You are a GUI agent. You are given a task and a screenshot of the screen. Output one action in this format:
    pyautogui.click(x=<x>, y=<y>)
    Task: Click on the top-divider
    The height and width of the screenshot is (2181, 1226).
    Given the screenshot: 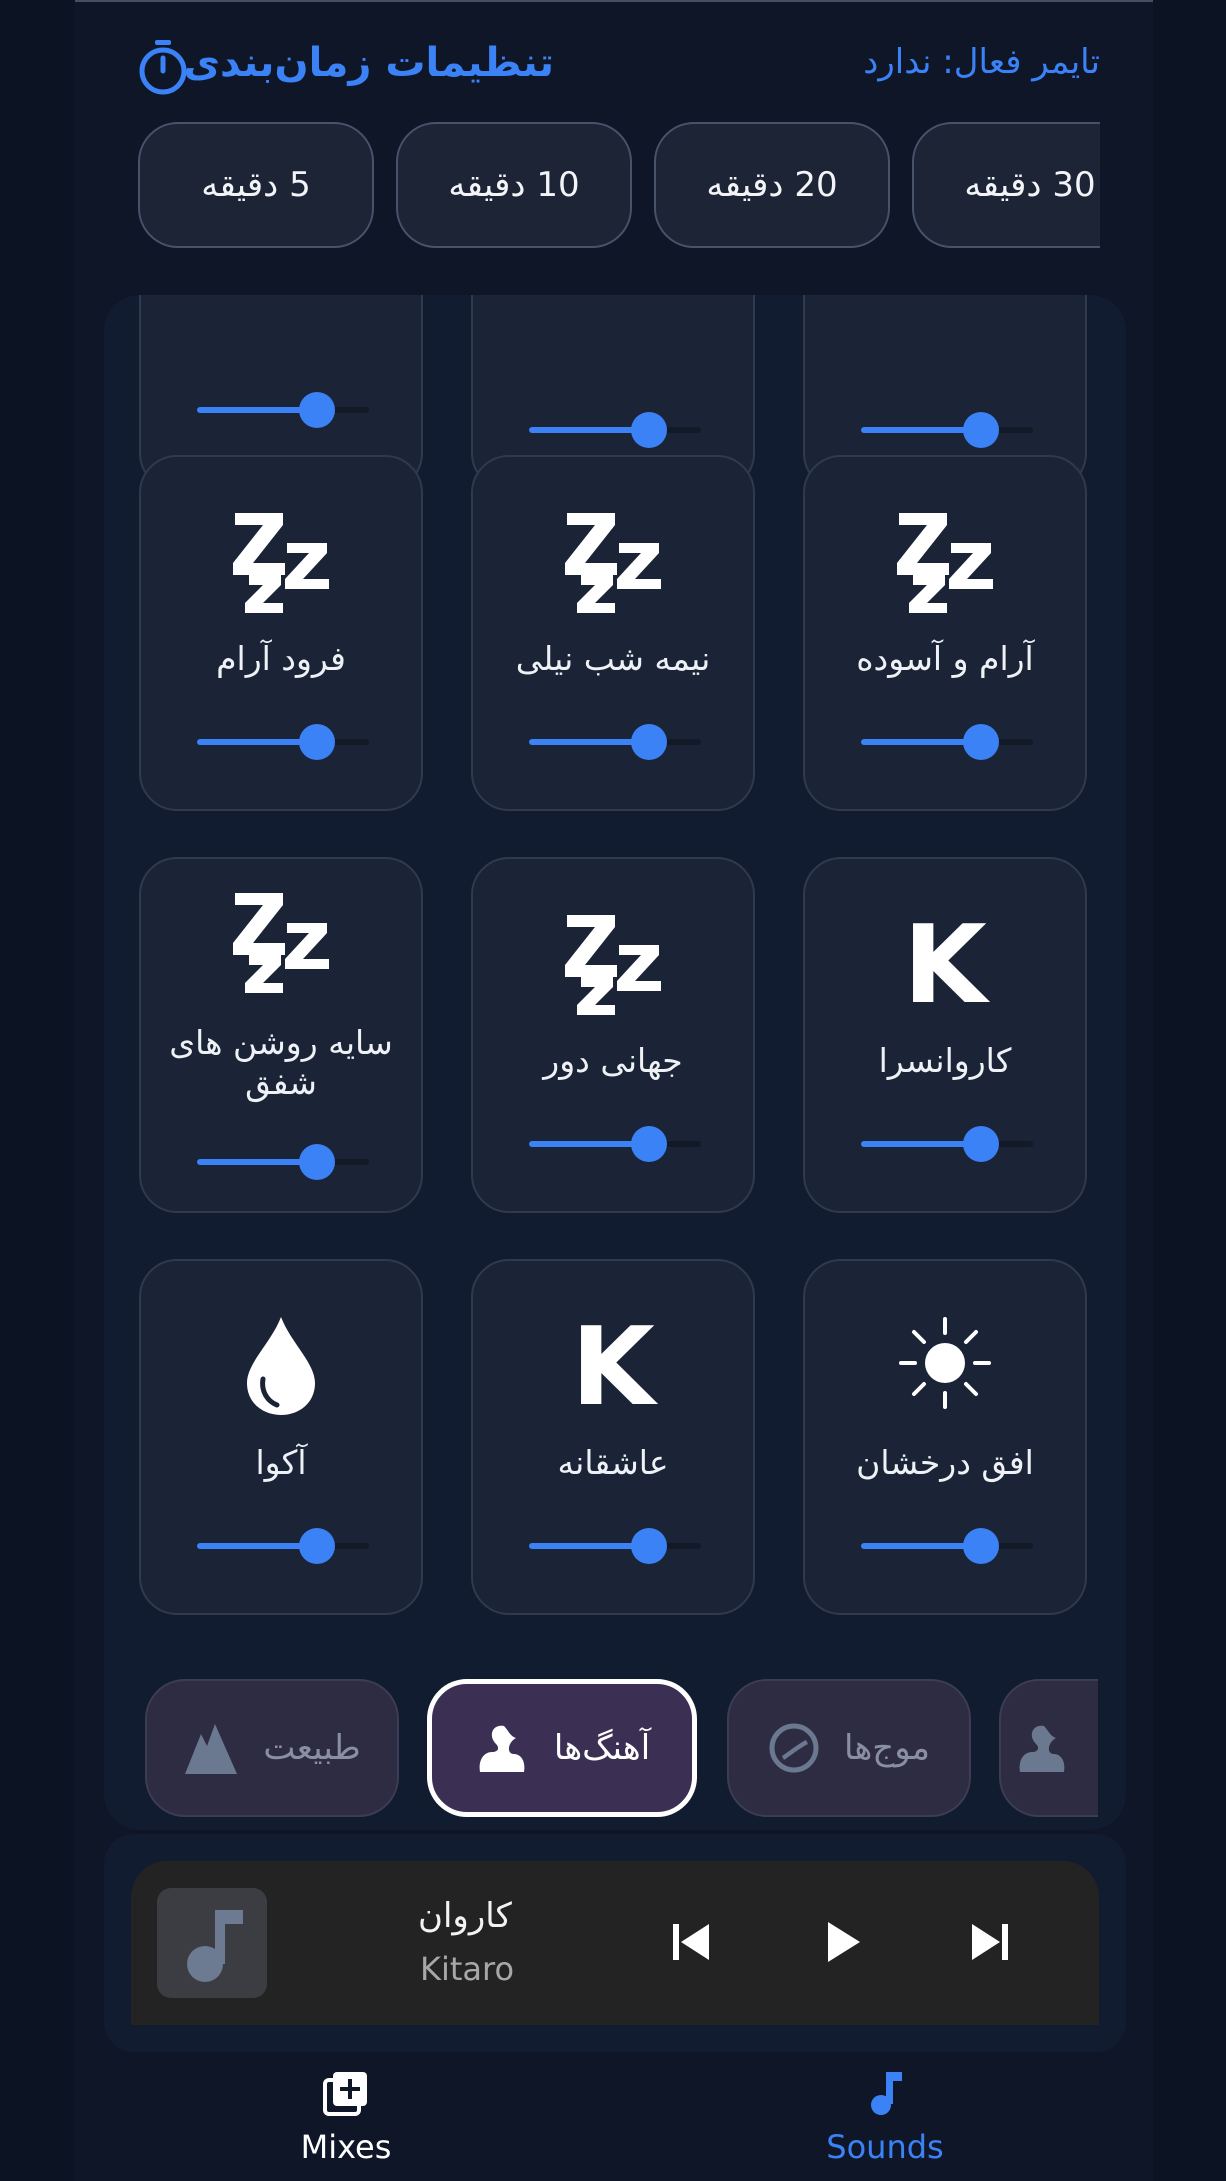 What is the action you would take?
    pyautogui.click(x=614, y=1)
    